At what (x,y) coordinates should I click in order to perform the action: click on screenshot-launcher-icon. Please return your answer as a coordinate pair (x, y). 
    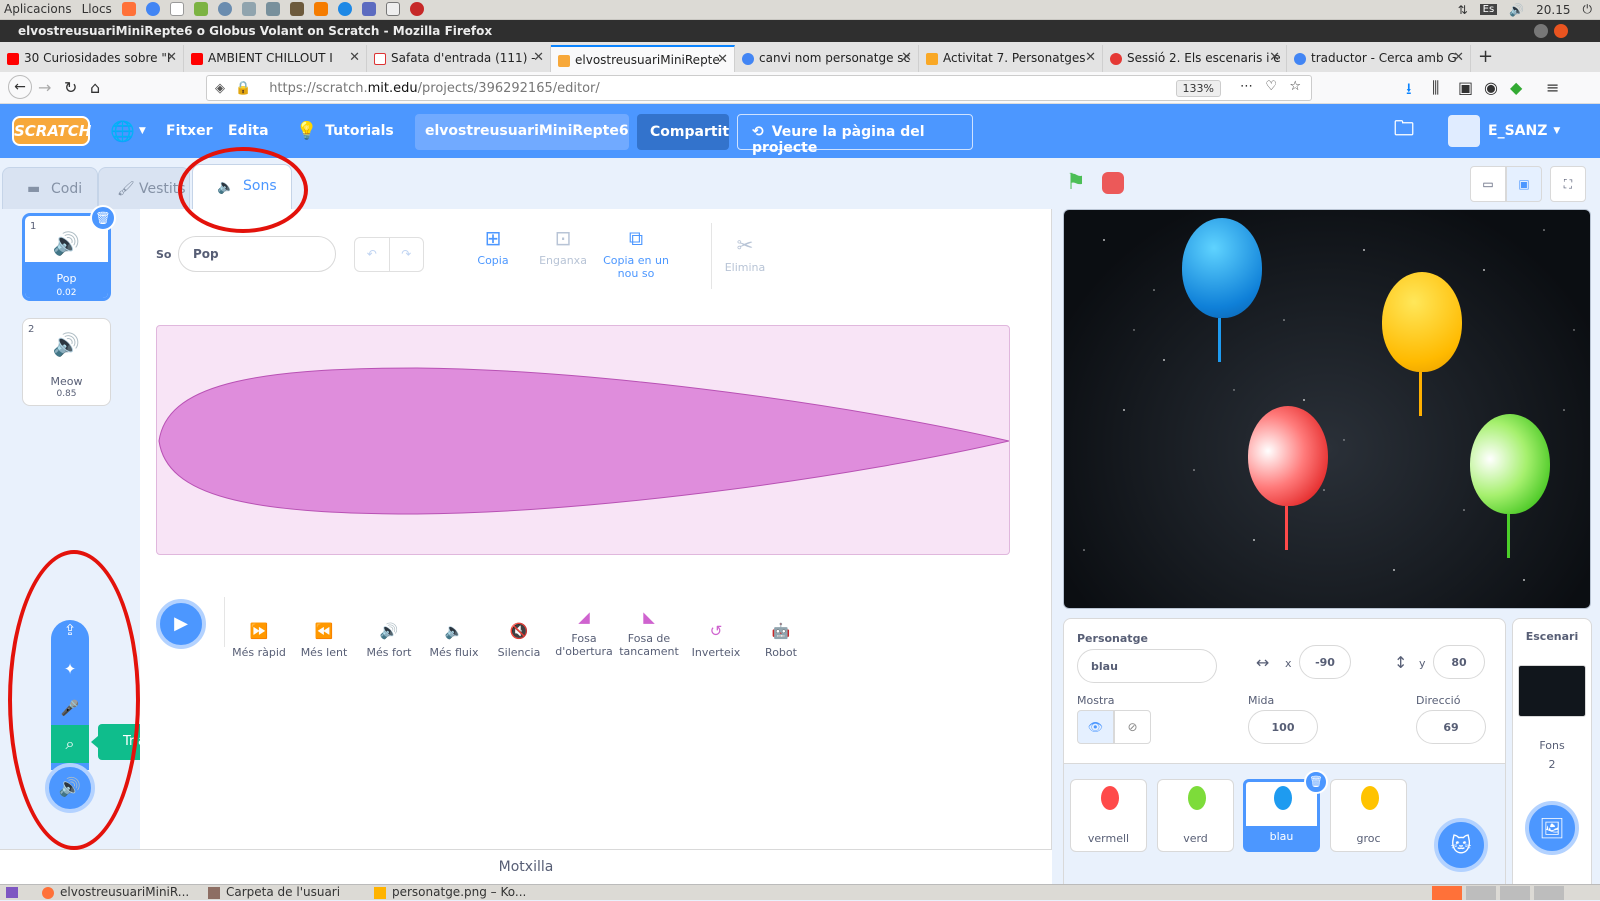
    Looking at the image, I should click on (392, 9).